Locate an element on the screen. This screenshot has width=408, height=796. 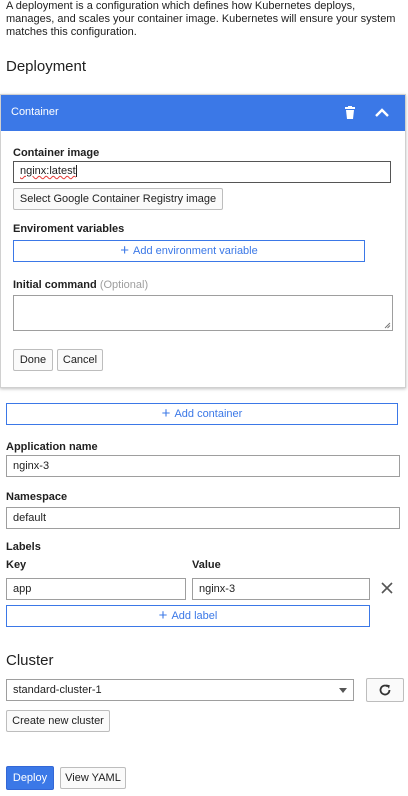
label-value-input: nginx-3 is located at coordinates (281, 589).